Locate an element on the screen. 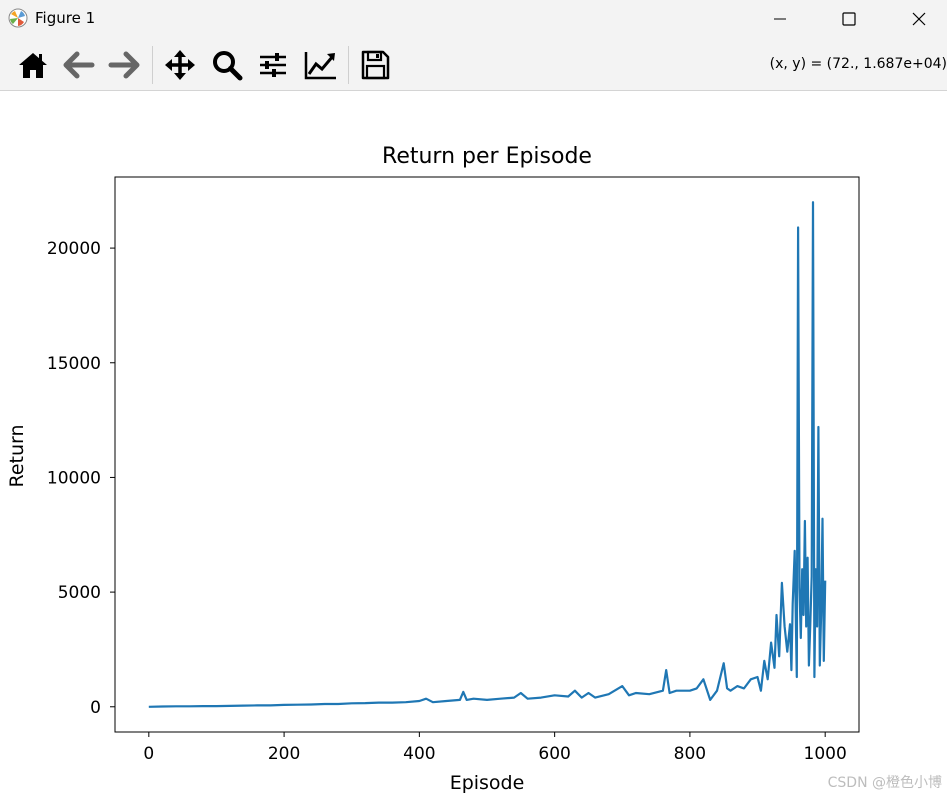 This screenshot has height=798, width=947. arrow-left-icon is located at coordinates (79, 65).